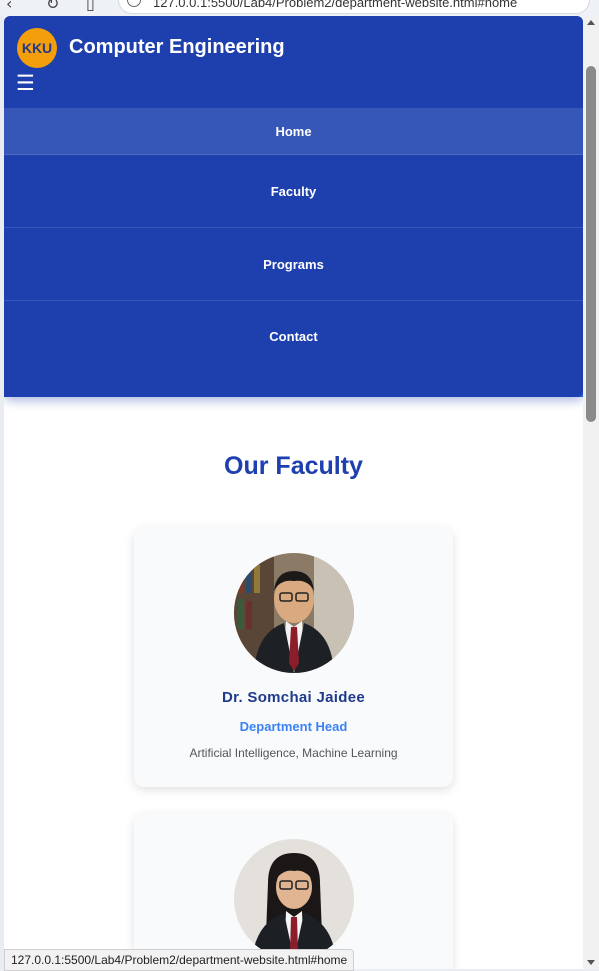 This screenshot has height=971, width=599. What do you see at coordinates (591, 244) in the screenshot?
I see `scrollbar-thumb` at bounding box center [591, 244].